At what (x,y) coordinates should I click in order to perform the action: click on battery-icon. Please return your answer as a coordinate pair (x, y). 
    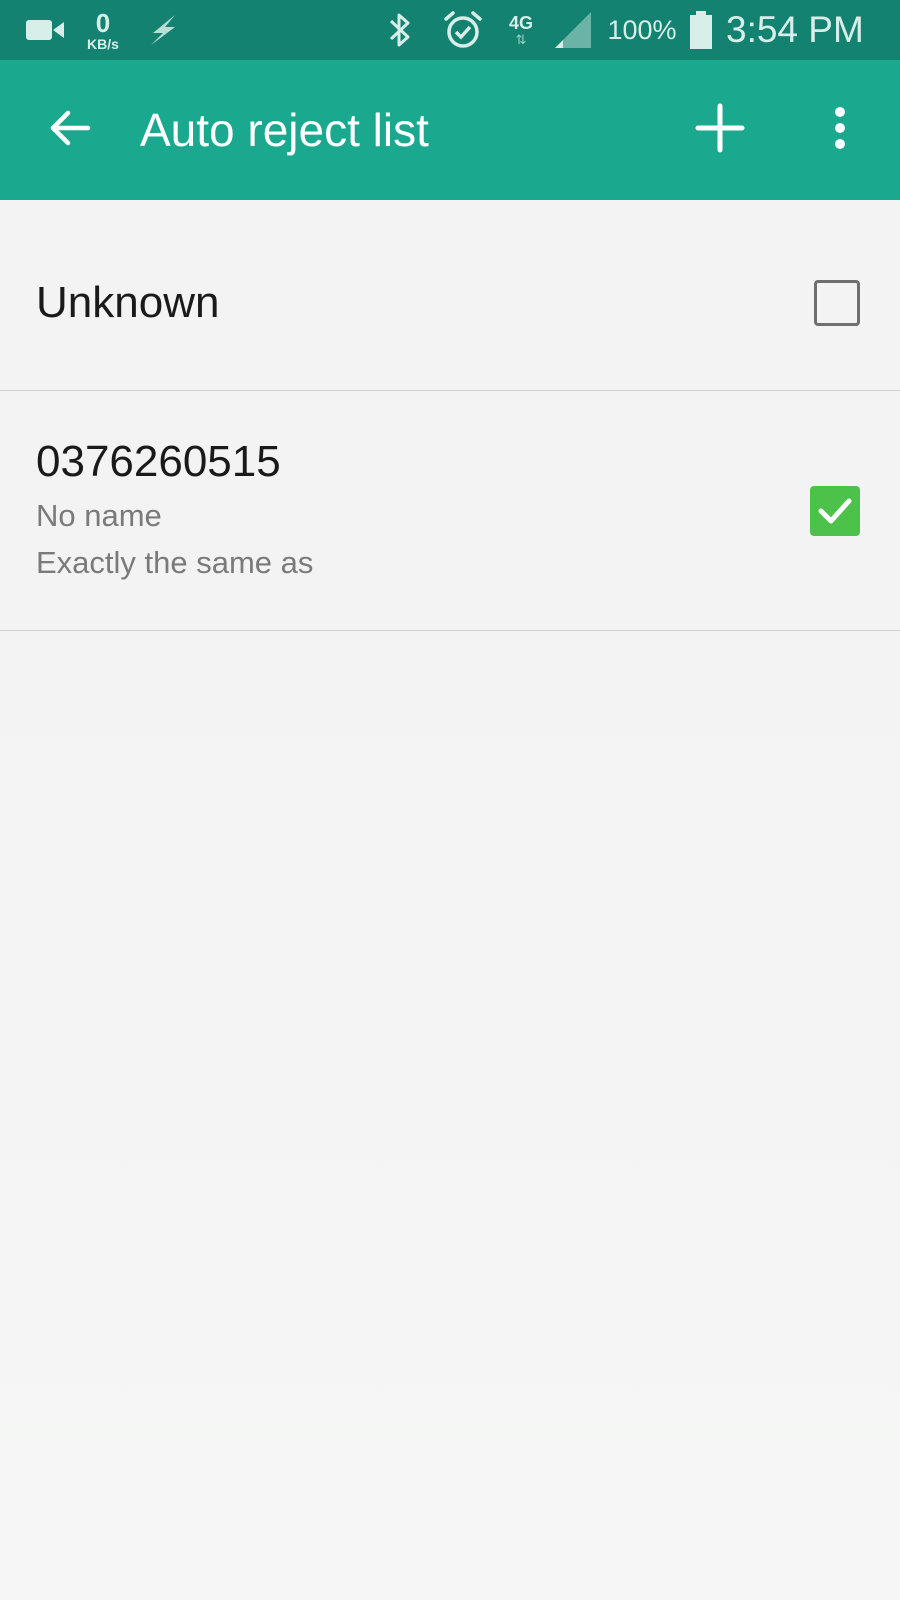
    Looking at the image, I should click on (701, 30).